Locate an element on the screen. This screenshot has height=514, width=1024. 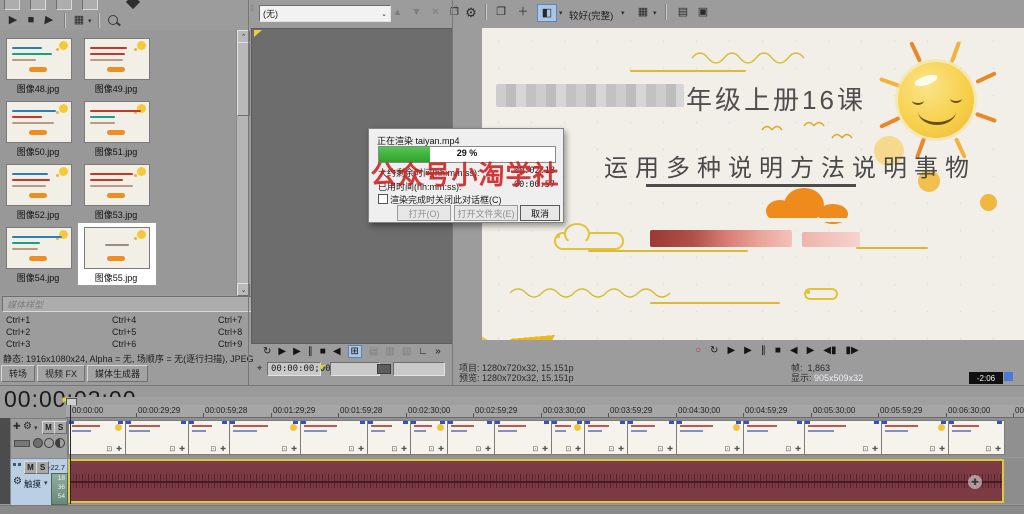
dock-tab-媒体生成器: 媒体生成器 is located at coordinates (118, 373).